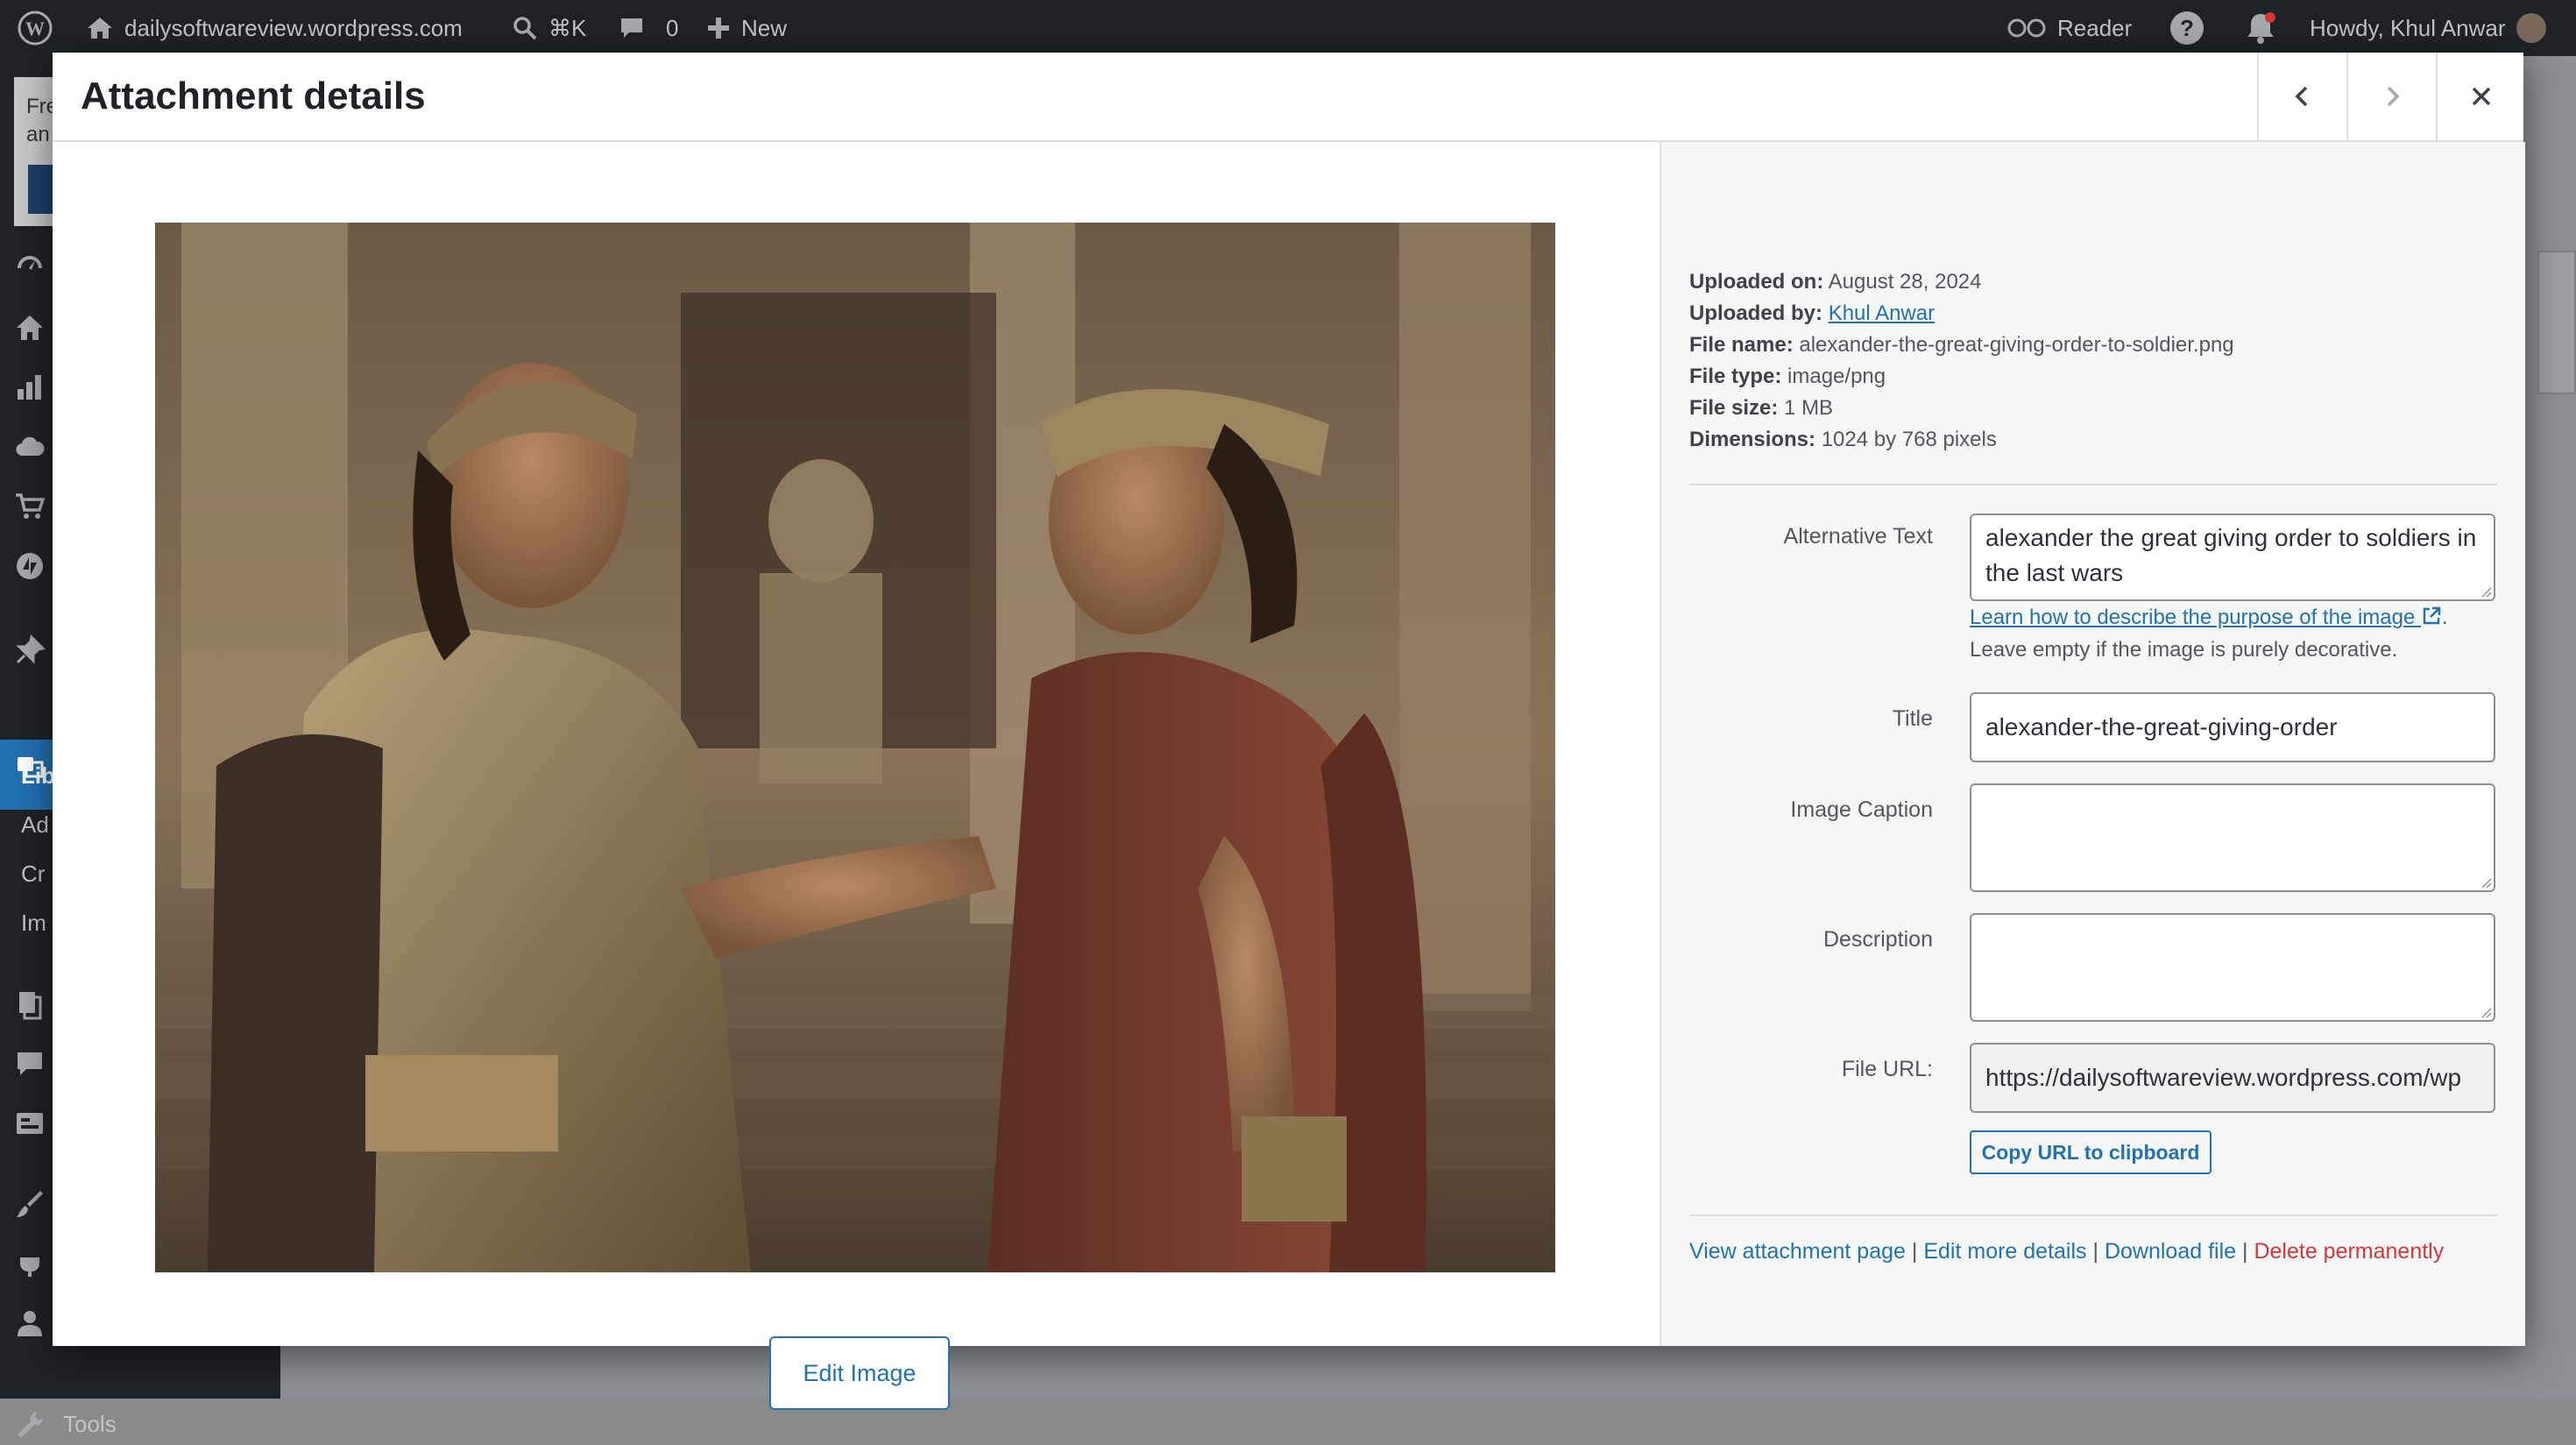 This screenshot has width=2576, height=1445. What do you see at coordinates (30, 1004) in the screenshot?
I see `pages-icon` at bounding box center [30, 1004].